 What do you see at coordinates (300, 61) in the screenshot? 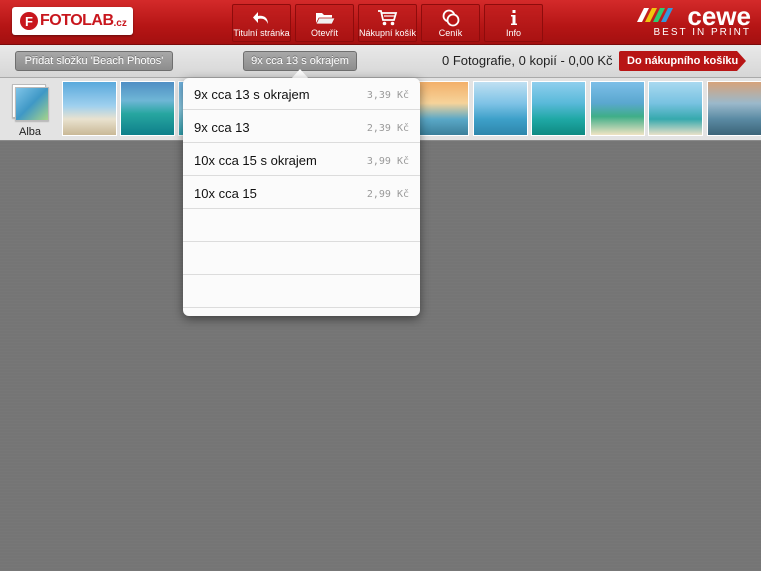
I see `format-select-button: 9x cca 13 s okrajem` at bounding box center [300, 61].